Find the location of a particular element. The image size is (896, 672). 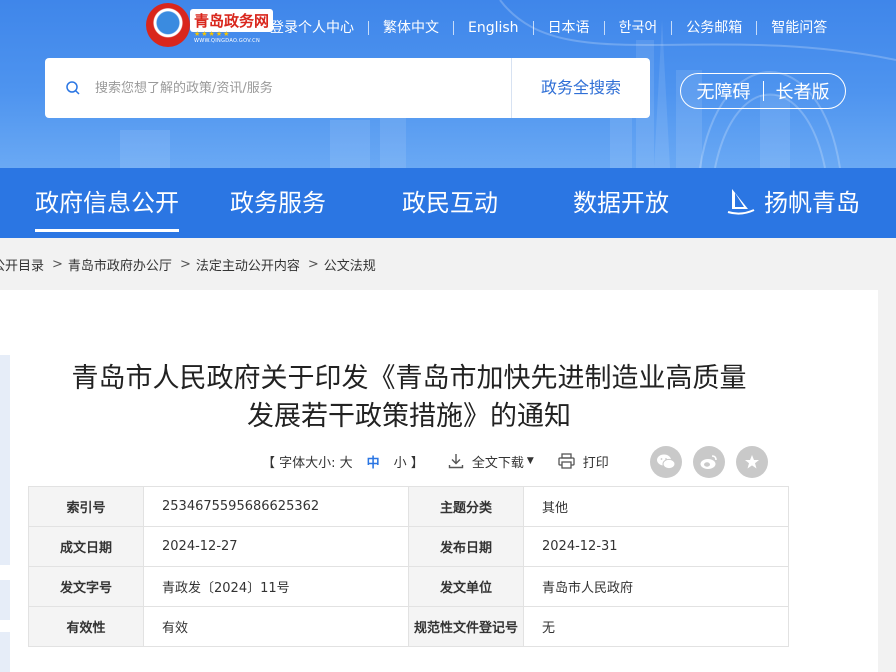

search-bar: 政务全搜索 is located at coordinates (347, 88).